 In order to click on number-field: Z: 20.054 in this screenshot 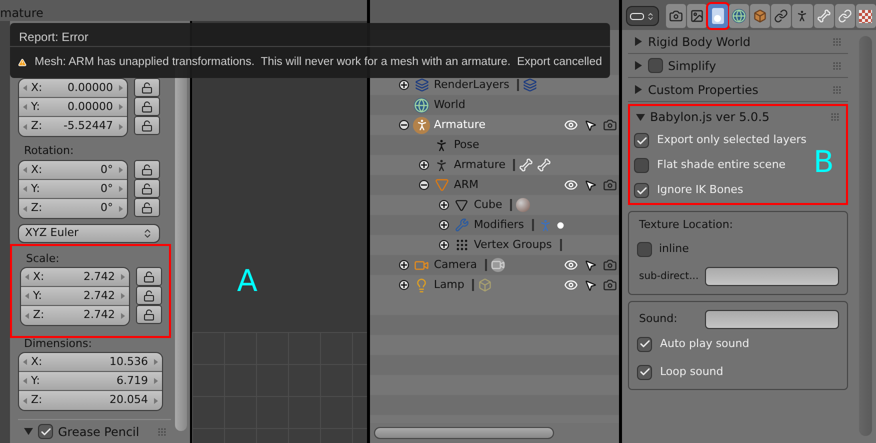, I will do `click(90, 400)`.